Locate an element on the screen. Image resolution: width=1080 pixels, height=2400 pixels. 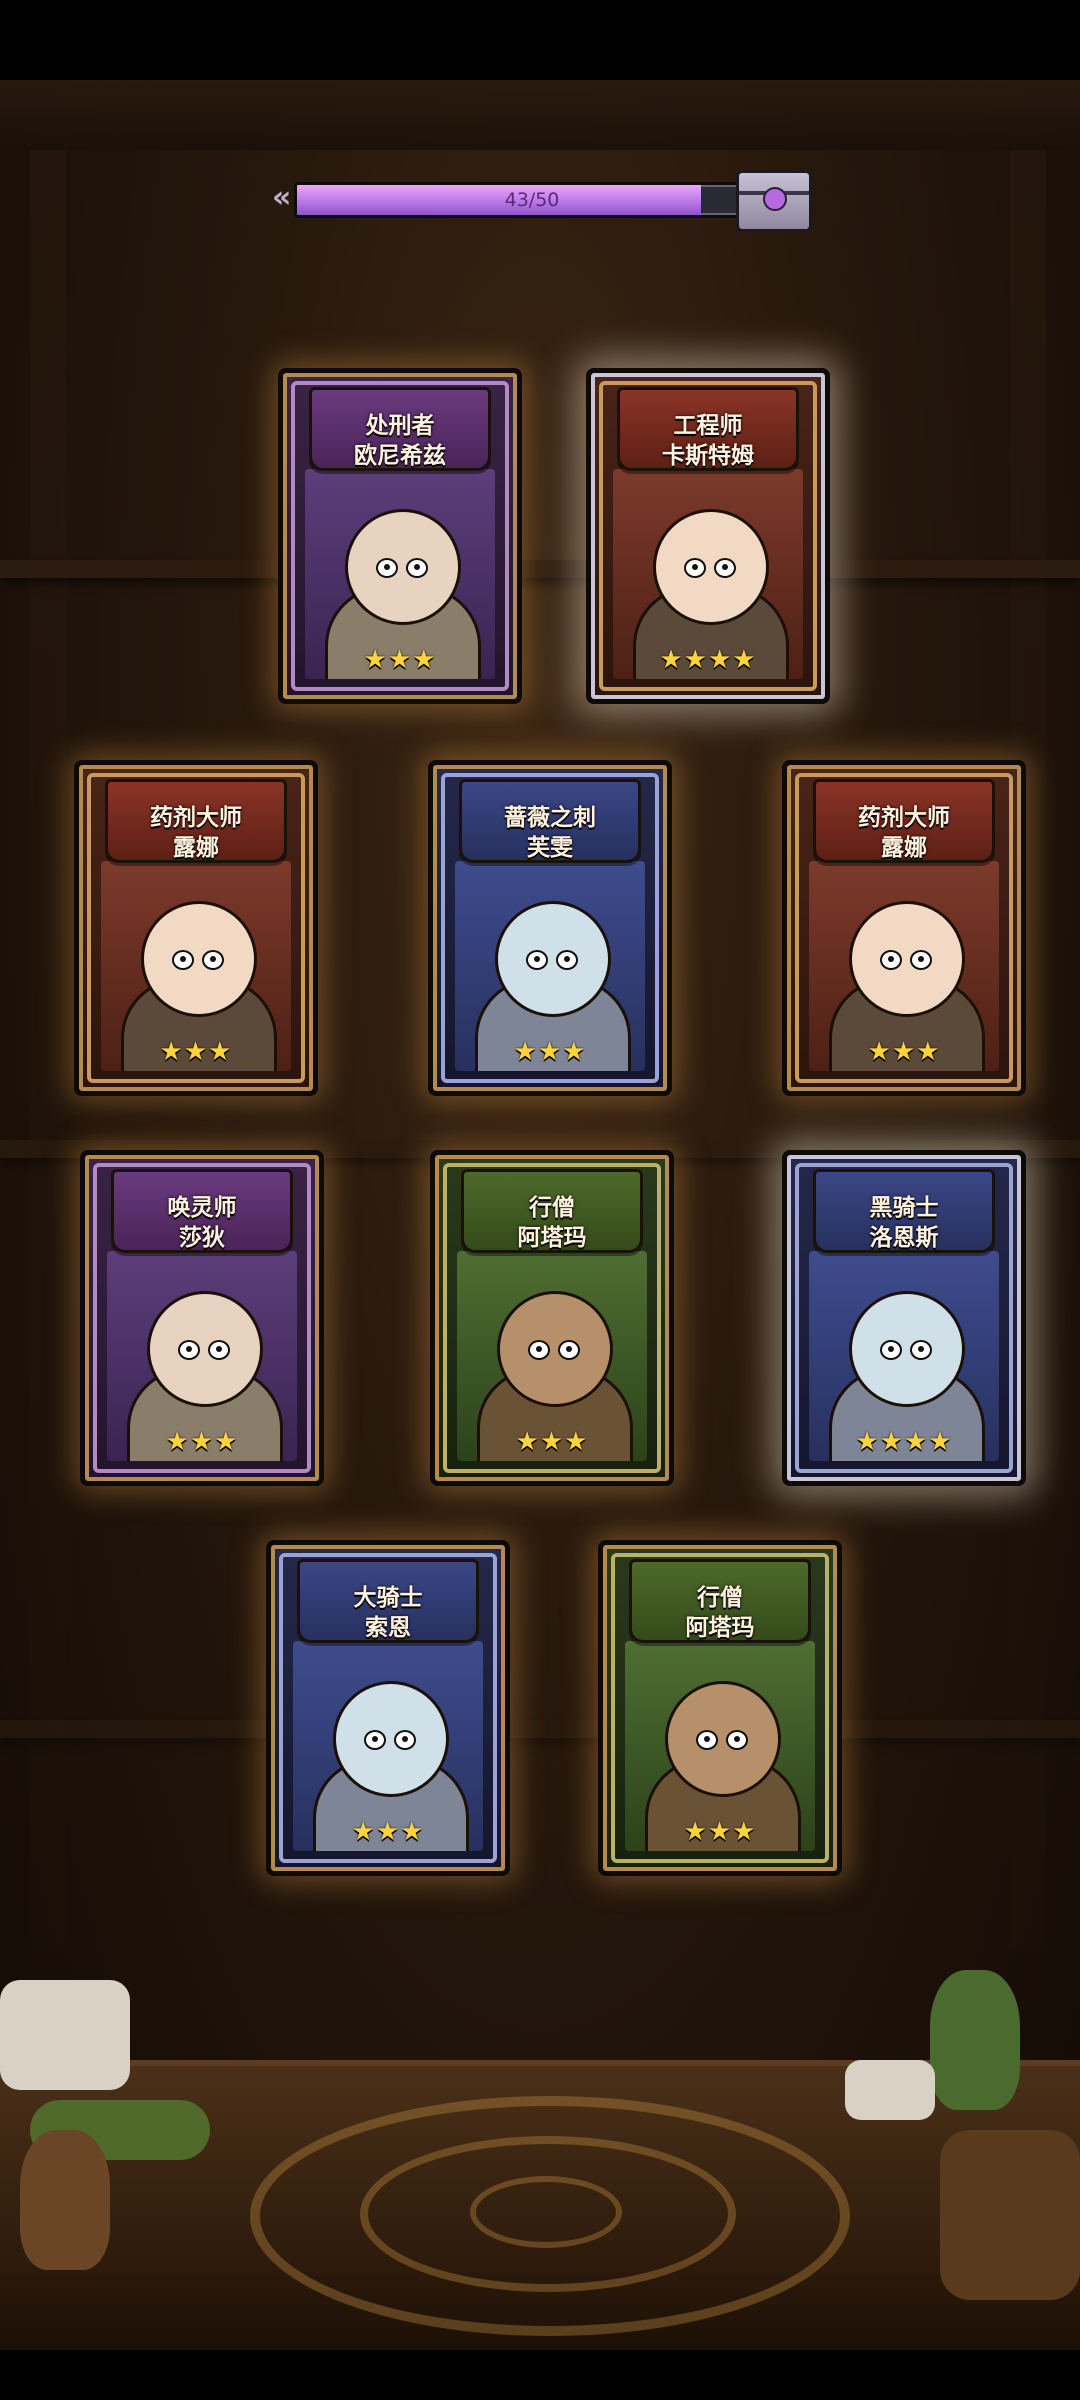
hero-name: 芙雯 is located at coordinates (550, 848).